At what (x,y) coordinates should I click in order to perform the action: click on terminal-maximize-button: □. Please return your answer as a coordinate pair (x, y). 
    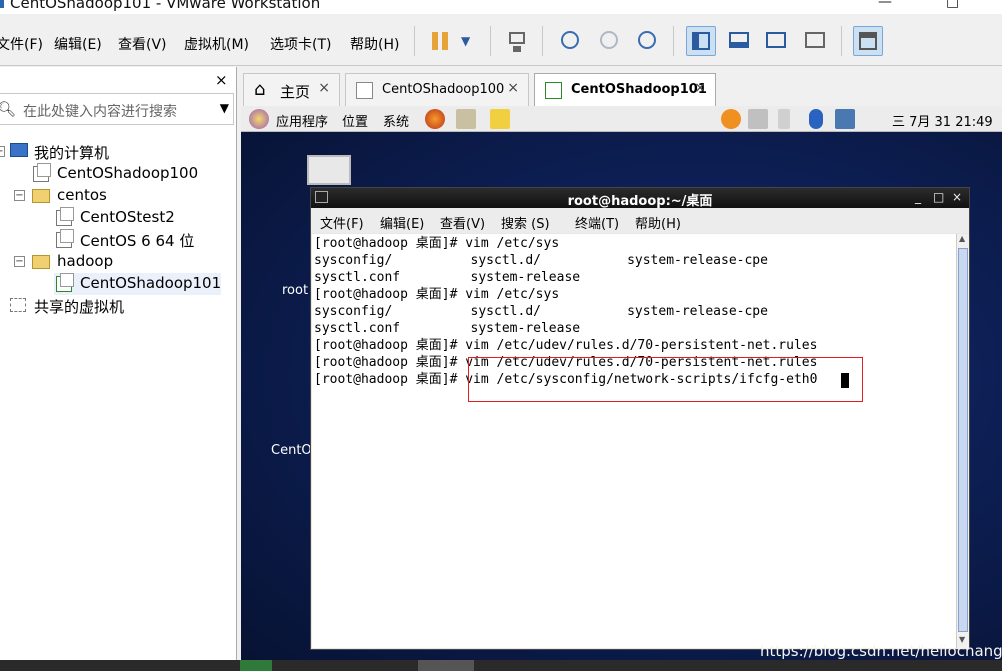
    Looking at the image, I should click on (938, 197).